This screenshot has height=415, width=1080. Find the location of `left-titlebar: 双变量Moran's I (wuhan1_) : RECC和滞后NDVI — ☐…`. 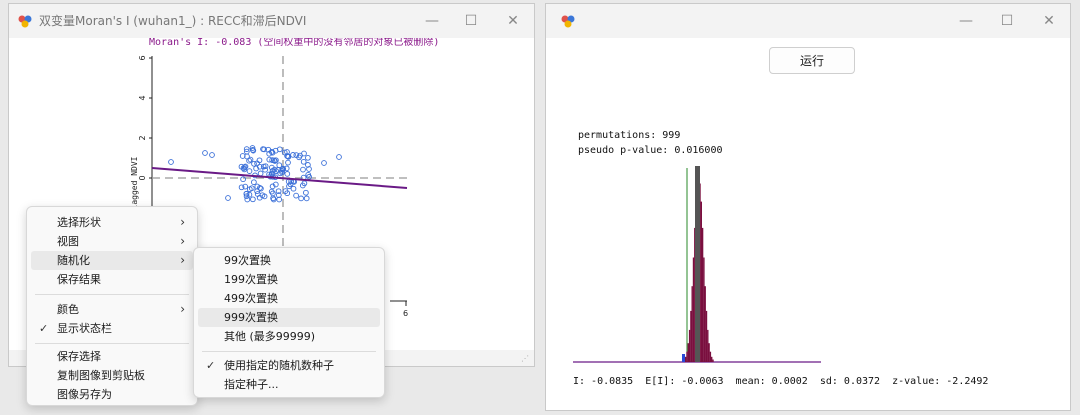

left-titlebar: 双变量Moran's I (wuhan1_) : RECC和滞后NDVI — ☐… is located at coordinates (271, 21).